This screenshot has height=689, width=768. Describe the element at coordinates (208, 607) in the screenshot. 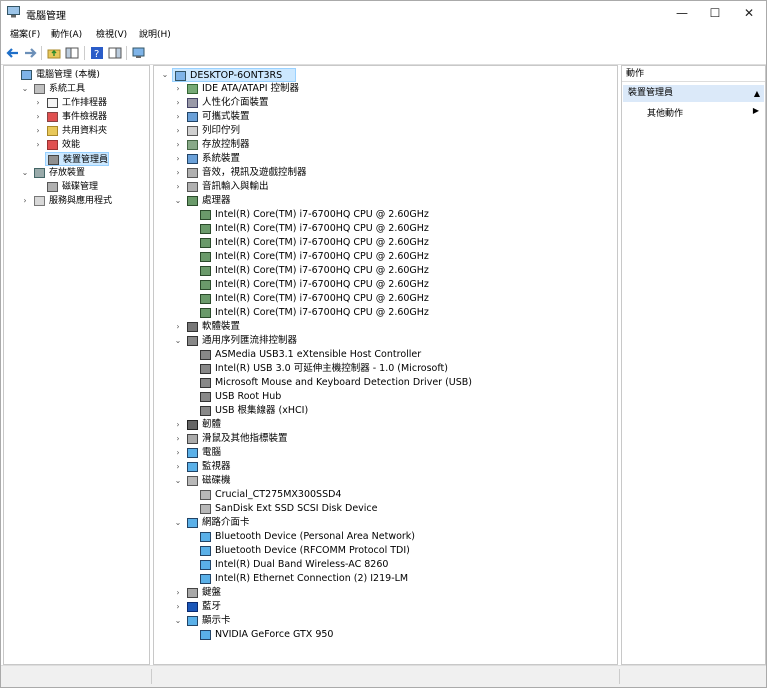

I see `device-tree-item: 藍牙` at that location.